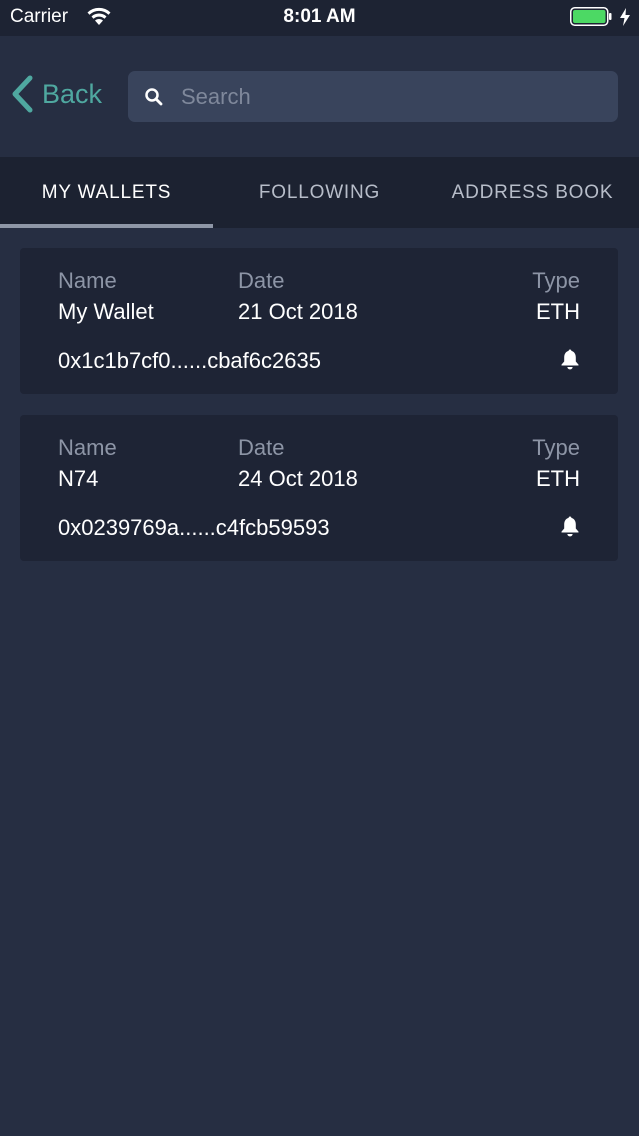 The height and width of the screenshot is (1136, 639). What do you see at coordinates (398, 96) in the screenshot?
I see `search-input` at bounding box center [398, 96].